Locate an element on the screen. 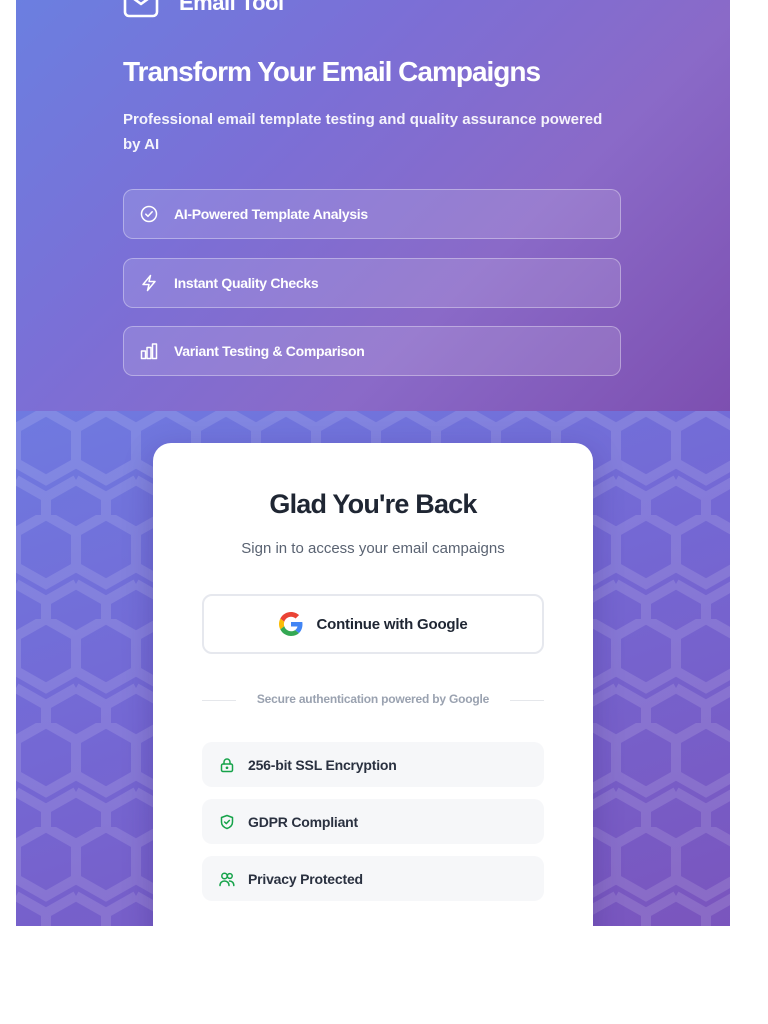 Image resolution: width=768 pixels, height=1024 pixels. trust-label: GDPR Compliant is located at coordinates (303, 821).